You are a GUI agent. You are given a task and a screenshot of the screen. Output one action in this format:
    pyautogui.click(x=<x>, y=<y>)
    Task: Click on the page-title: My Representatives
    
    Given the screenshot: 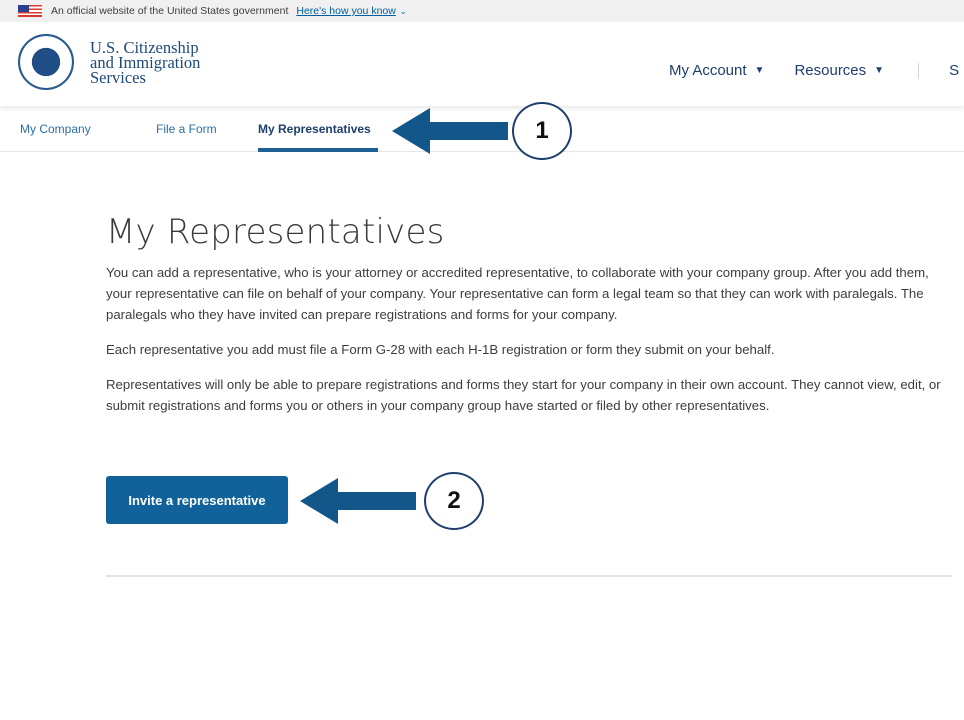 What is the action you would take?
    pyautogui.click(x=275, y=232)
    